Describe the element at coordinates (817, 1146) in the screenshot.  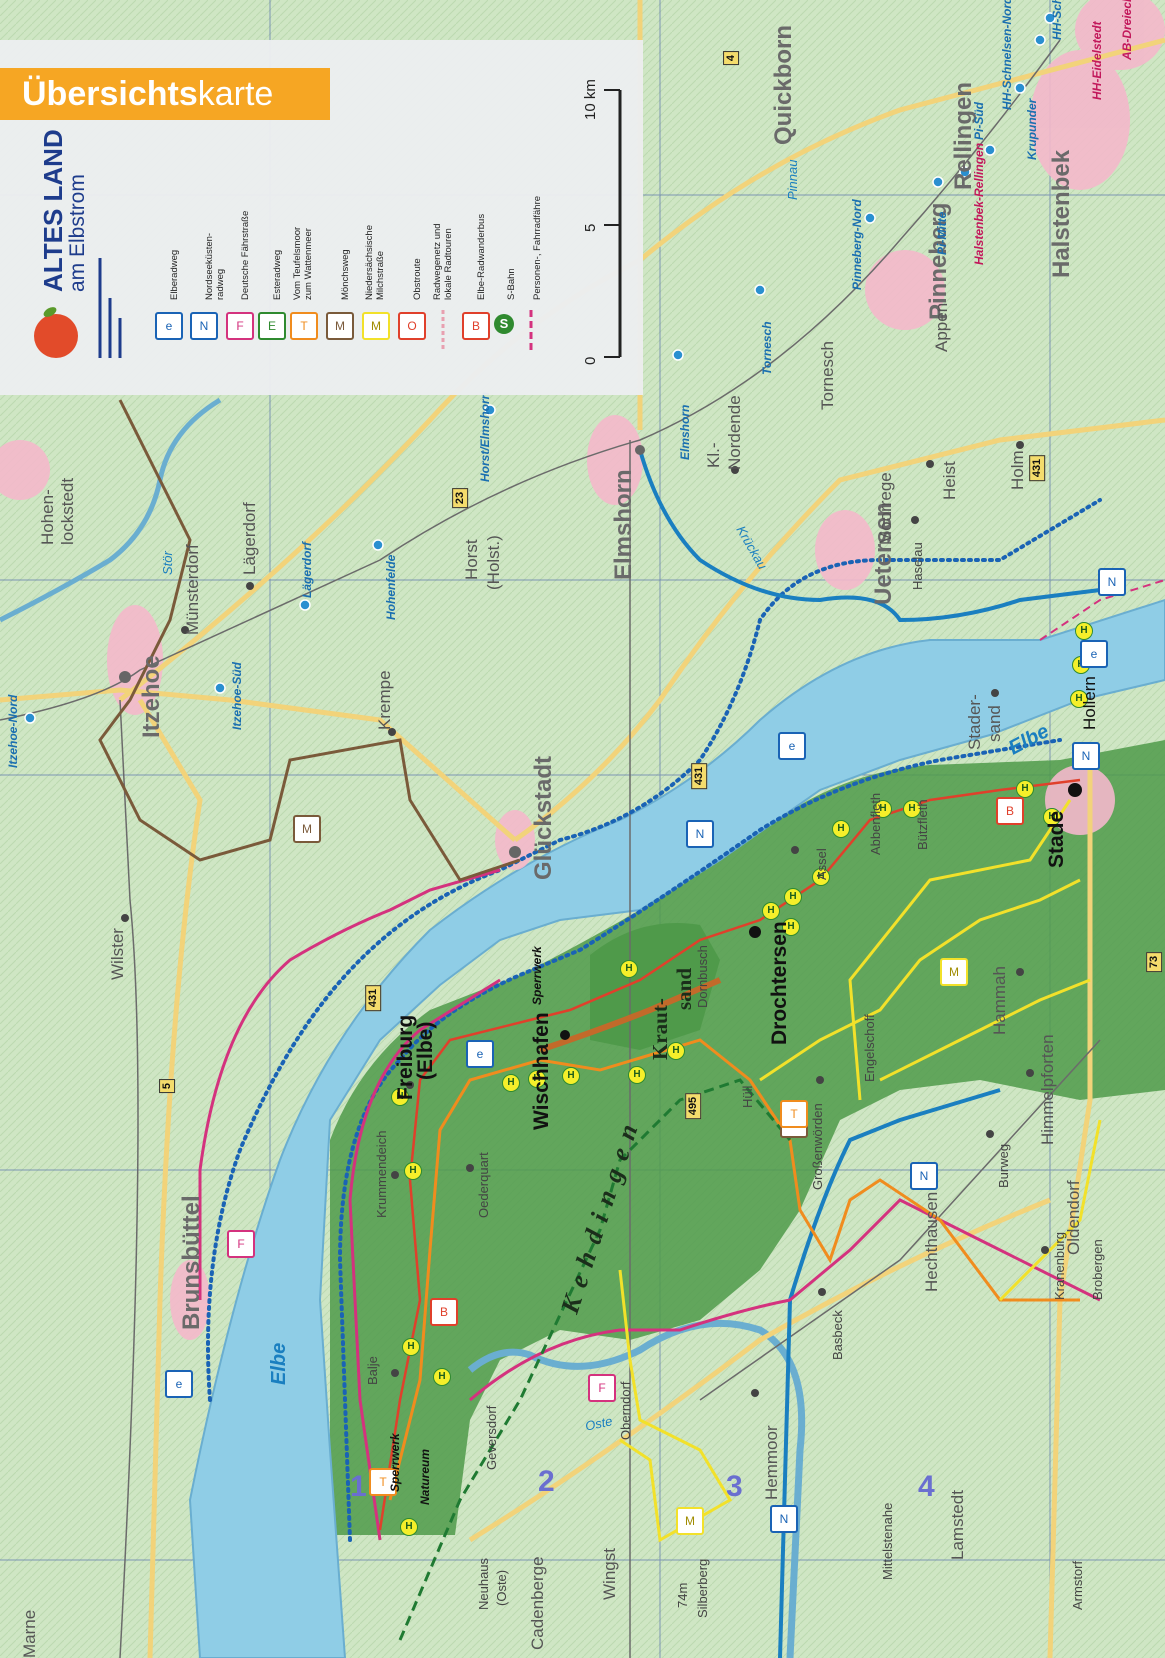
I see `town-label: Großenwörden` at that location.